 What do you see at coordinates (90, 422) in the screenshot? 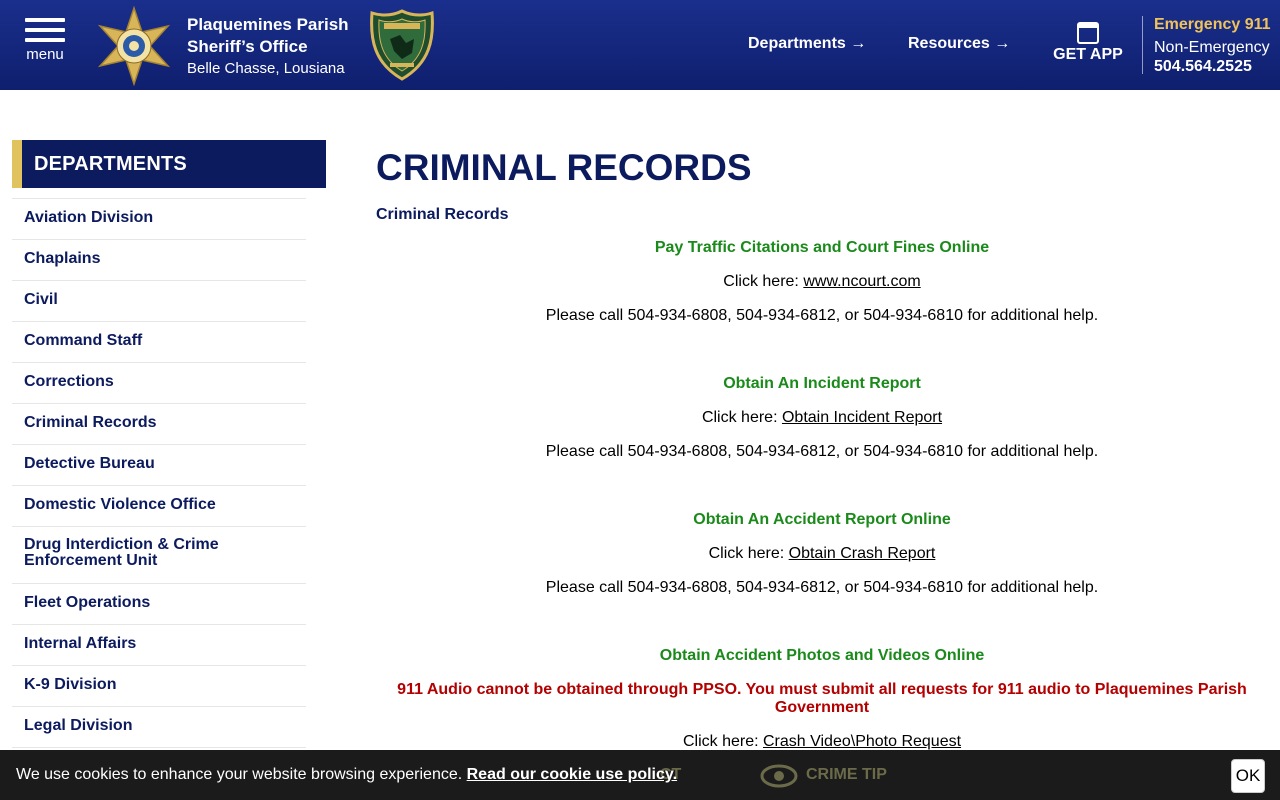
I see `sidebar-item-label: Criminal Records` at bounding box center [90, 422].